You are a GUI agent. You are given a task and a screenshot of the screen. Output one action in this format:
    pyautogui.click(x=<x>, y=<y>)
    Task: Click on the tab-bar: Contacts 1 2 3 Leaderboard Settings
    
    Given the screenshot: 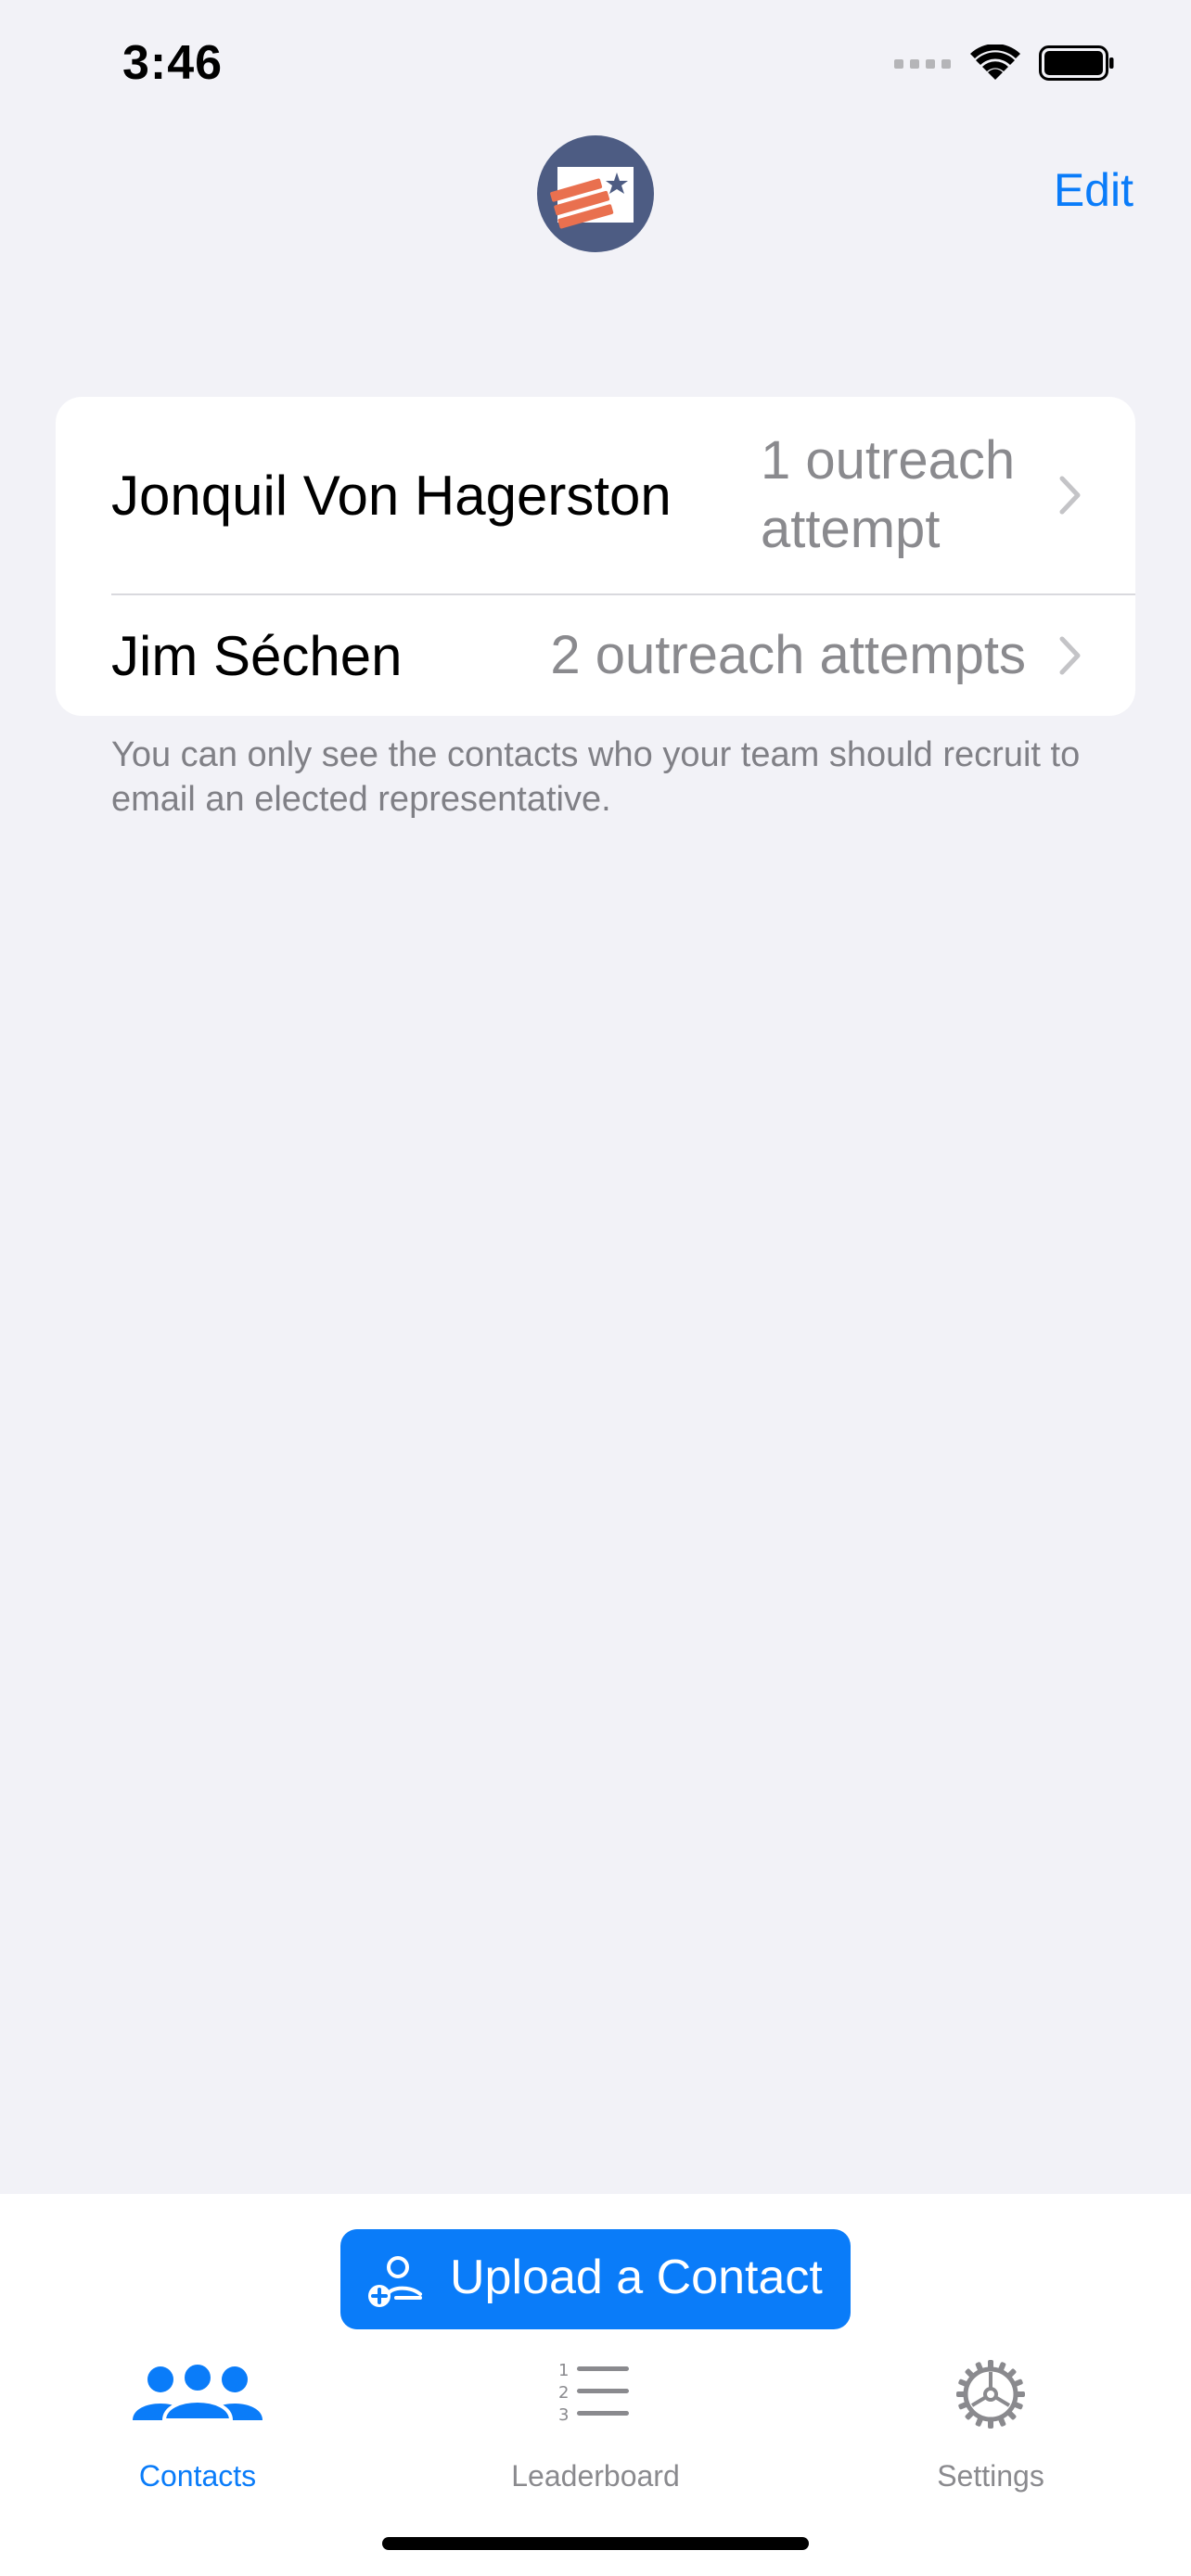 What is the action you would take?
    pyautogui.click(x=595, y=2428)
    